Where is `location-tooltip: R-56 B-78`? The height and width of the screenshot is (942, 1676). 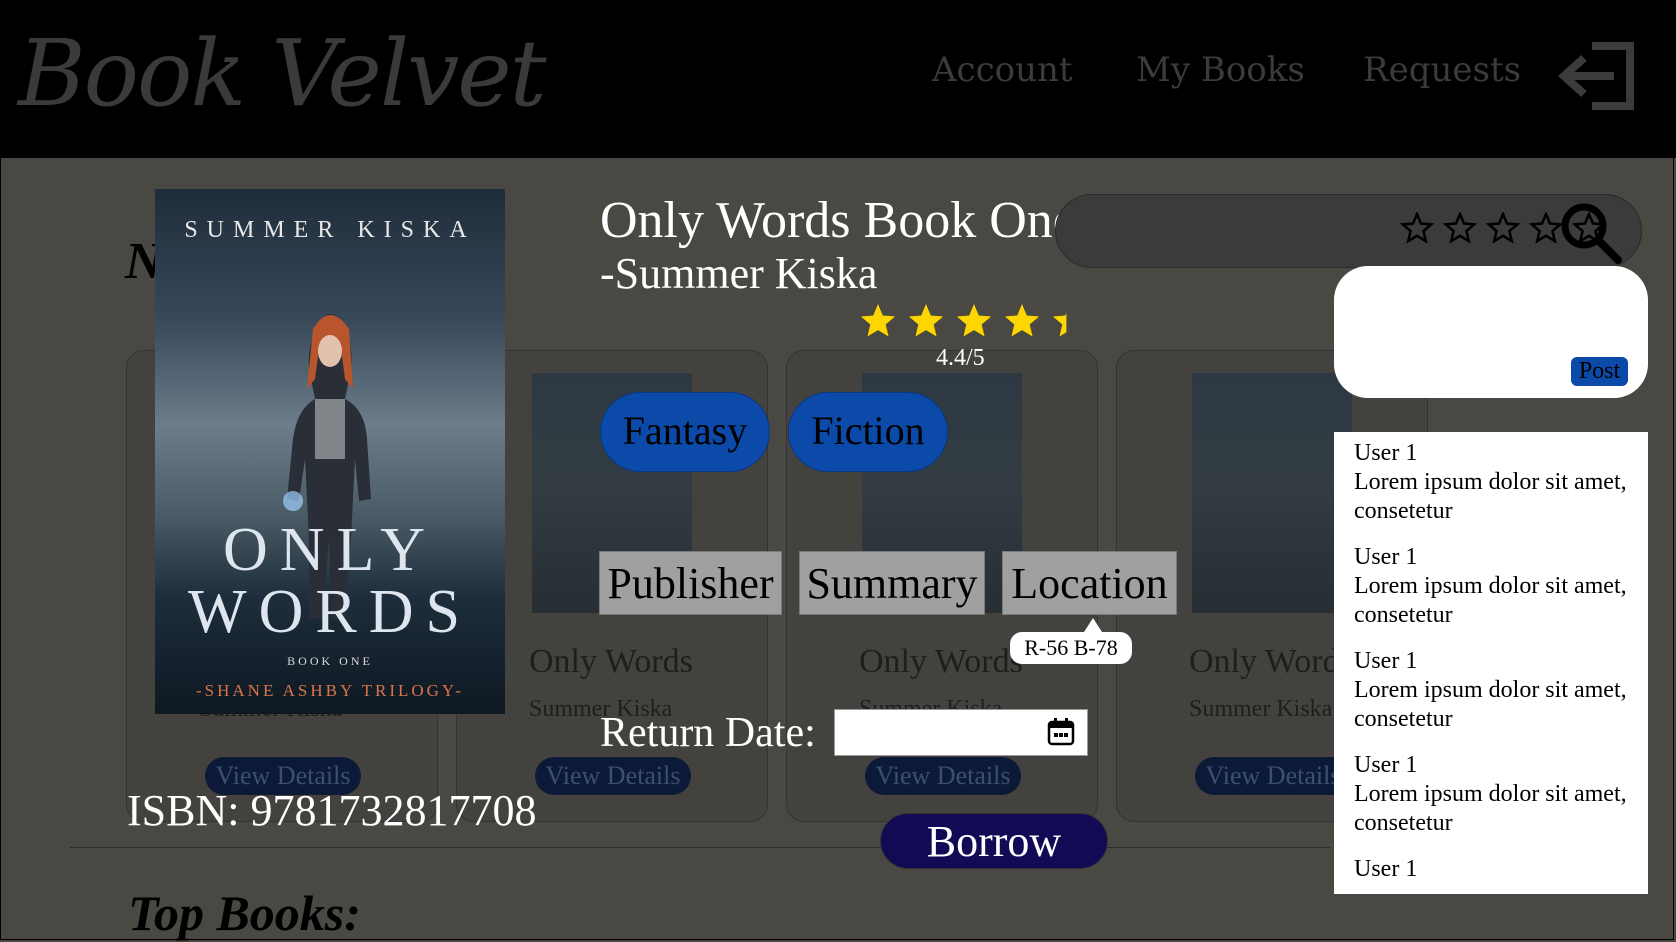 location-tooltip: R-56 B-78 is located at coordinates (1071, 648).